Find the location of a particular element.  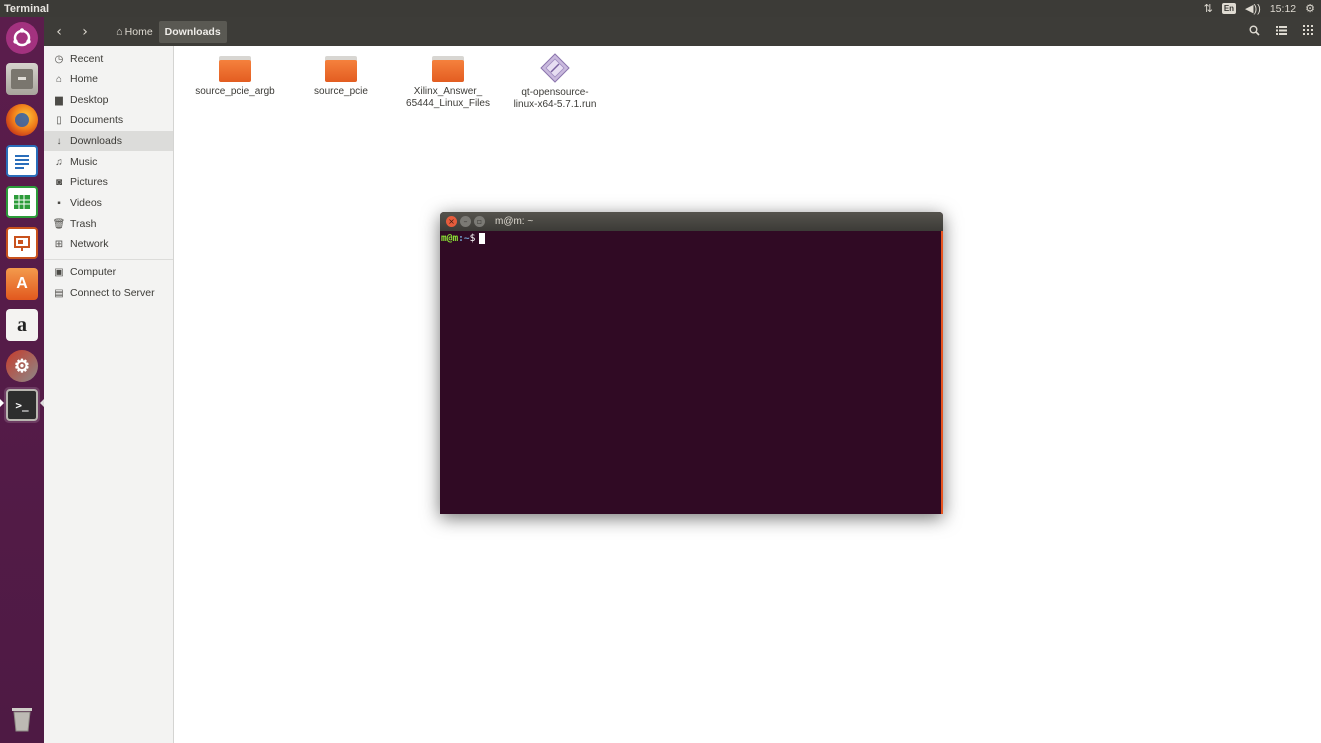

launcher-impress is located at coordinates (22, 243).